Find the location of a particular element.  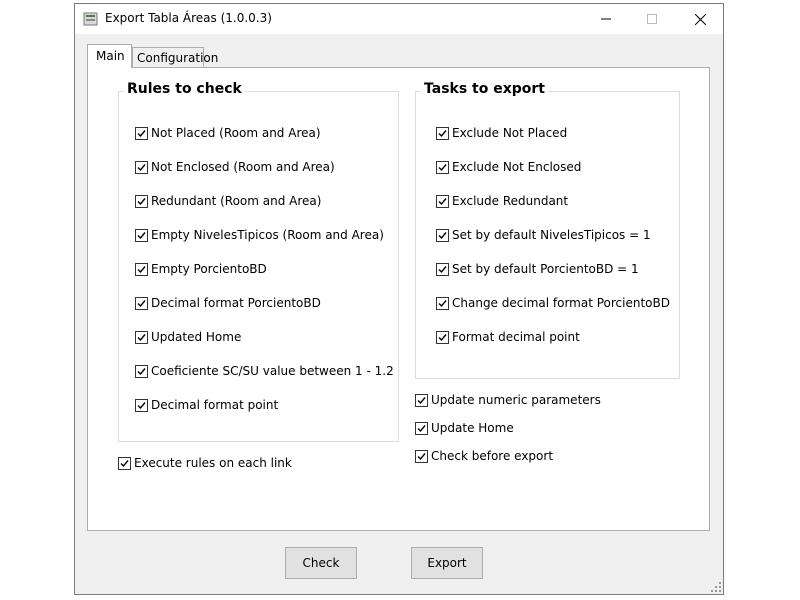

maximize-button is located at coordinates (652, 19).